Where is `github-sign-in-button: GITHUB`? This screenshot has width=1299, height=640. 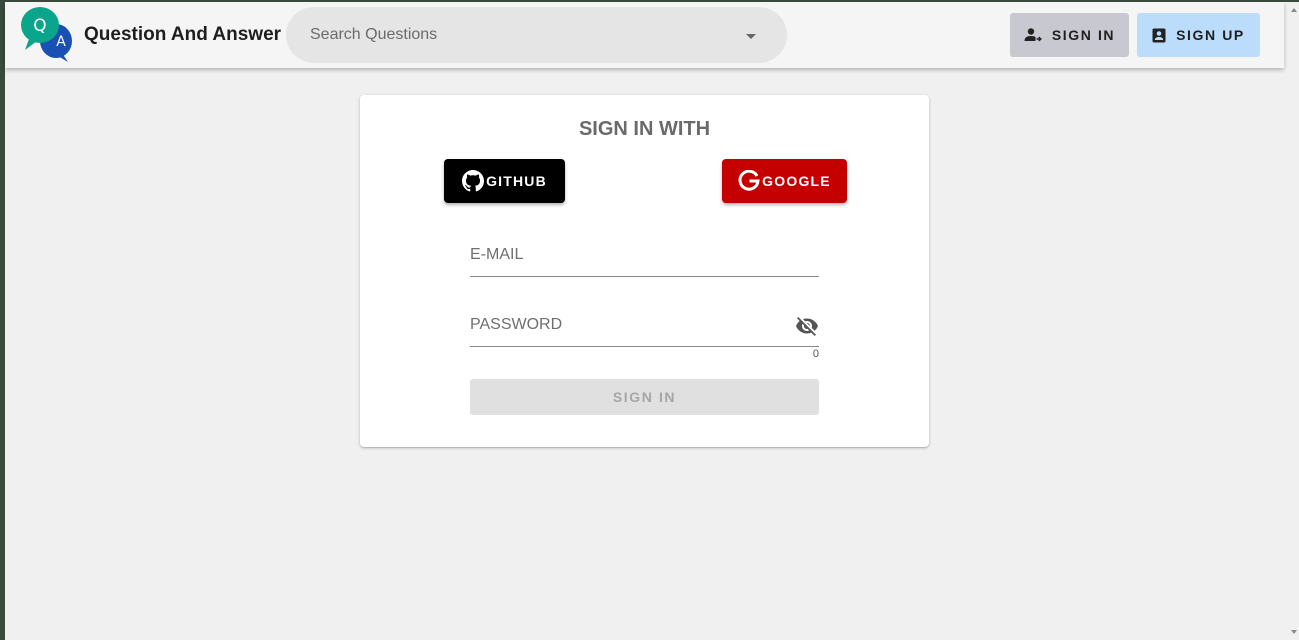 github-sign-in-button: GITHUB is located at coordinates (504, 181).